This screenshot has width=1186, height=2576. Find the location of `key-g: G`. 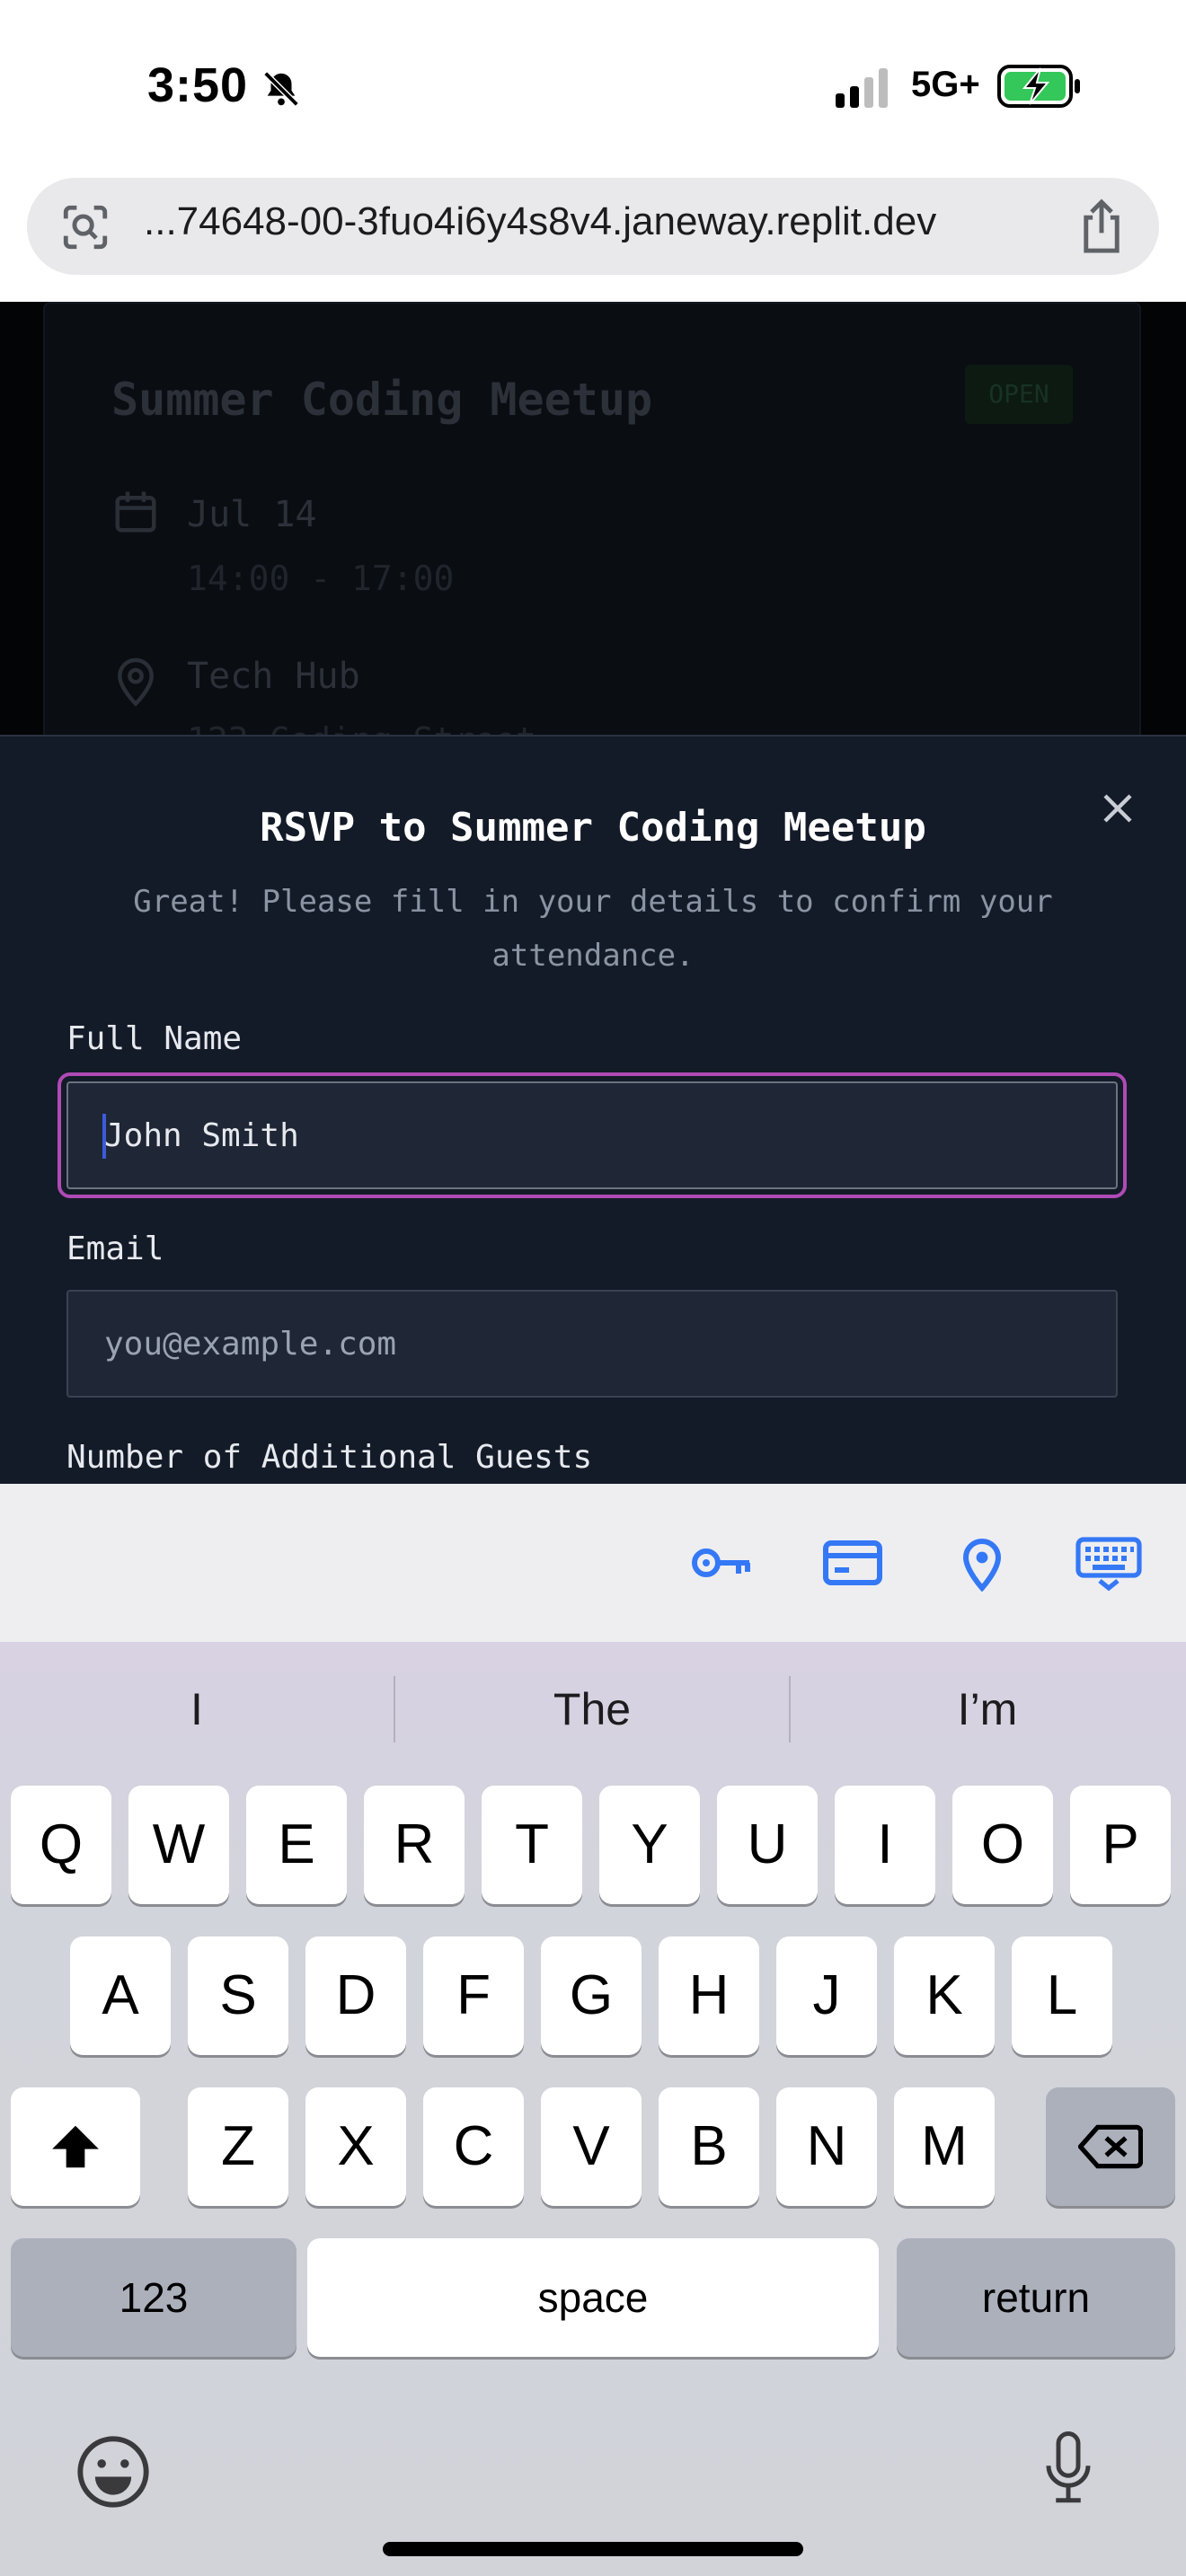

key-g: G is located at coordinates (591, 1996).